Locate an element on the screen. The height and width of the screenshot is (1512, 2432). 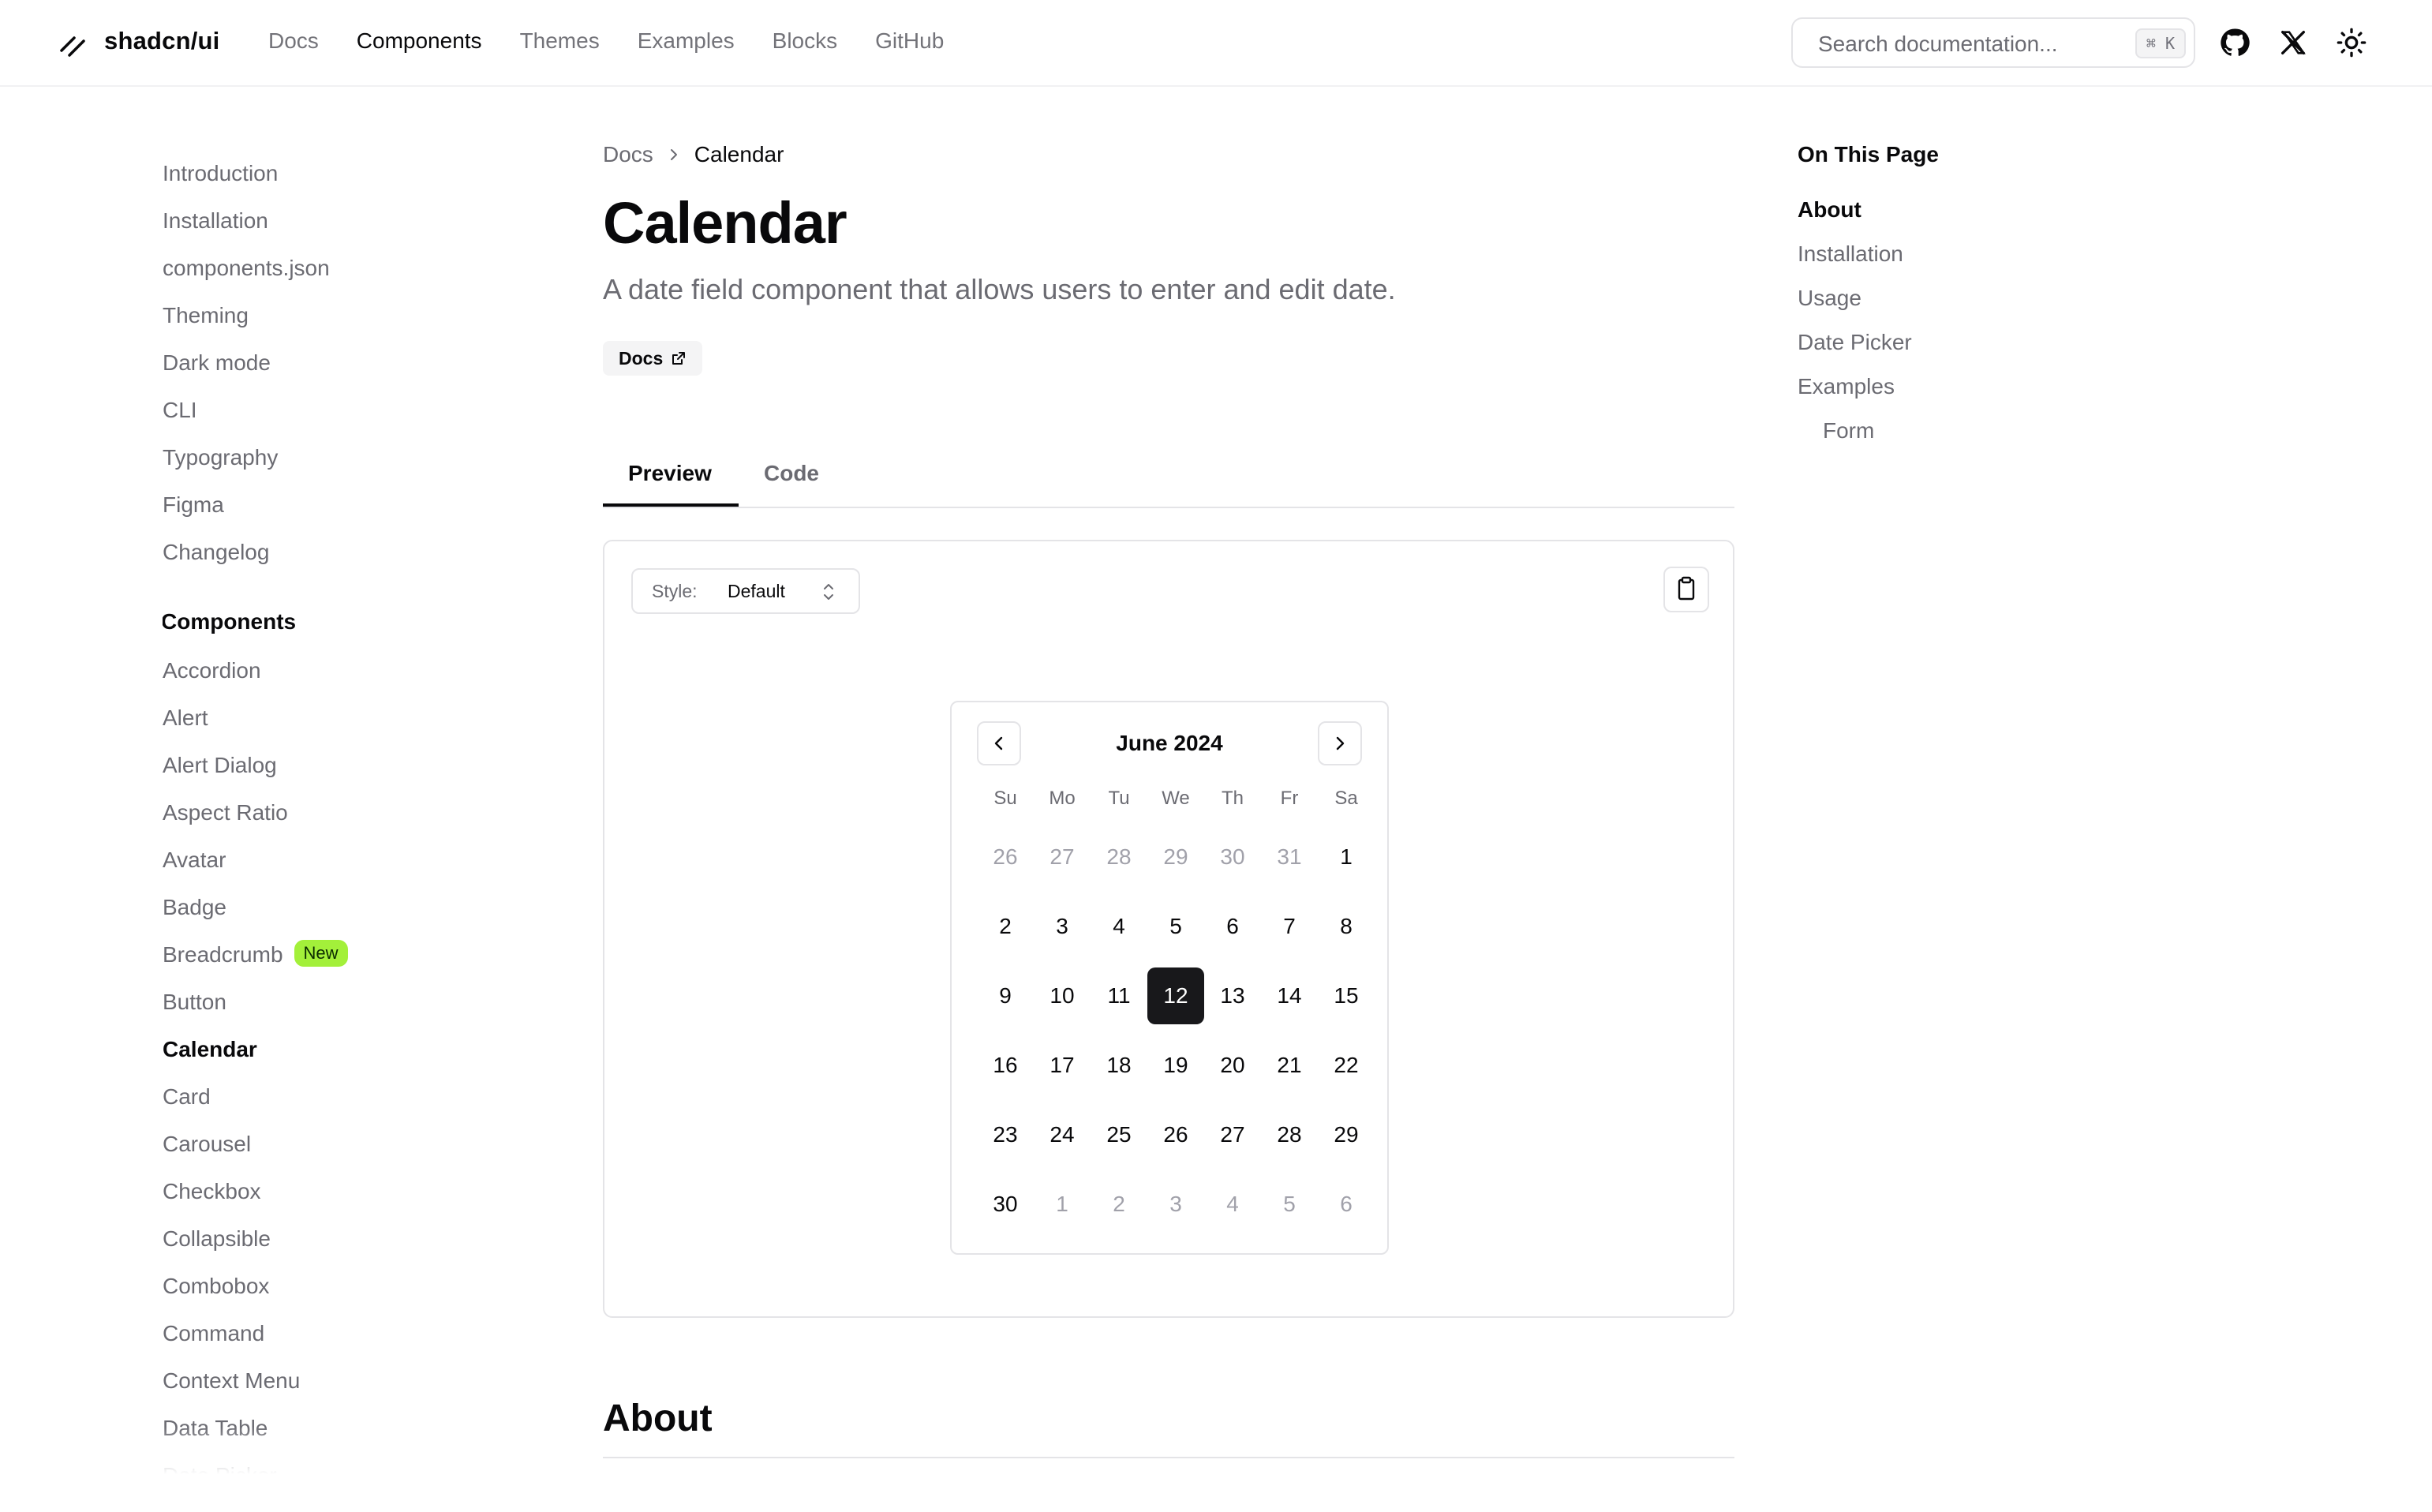
sidebar-item-introduction: Introduction is located at coordinates (329, 179).